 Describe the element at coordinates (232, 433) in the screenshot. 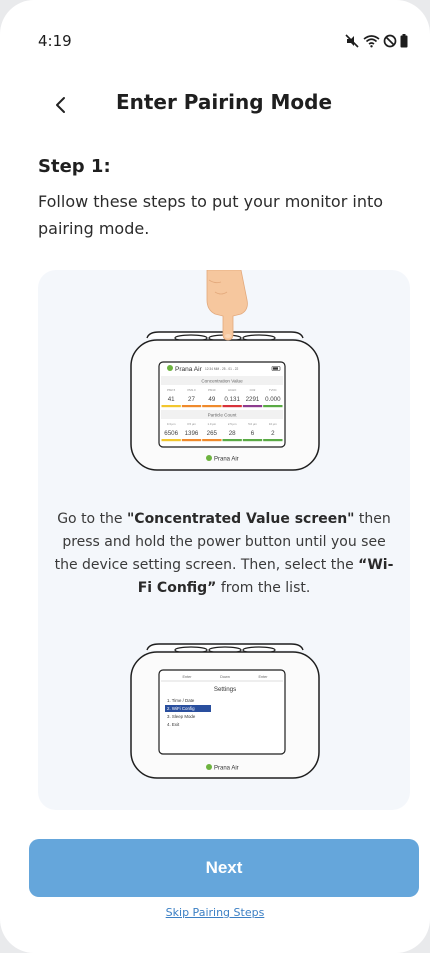

I see `particle-value: 28` at that location.